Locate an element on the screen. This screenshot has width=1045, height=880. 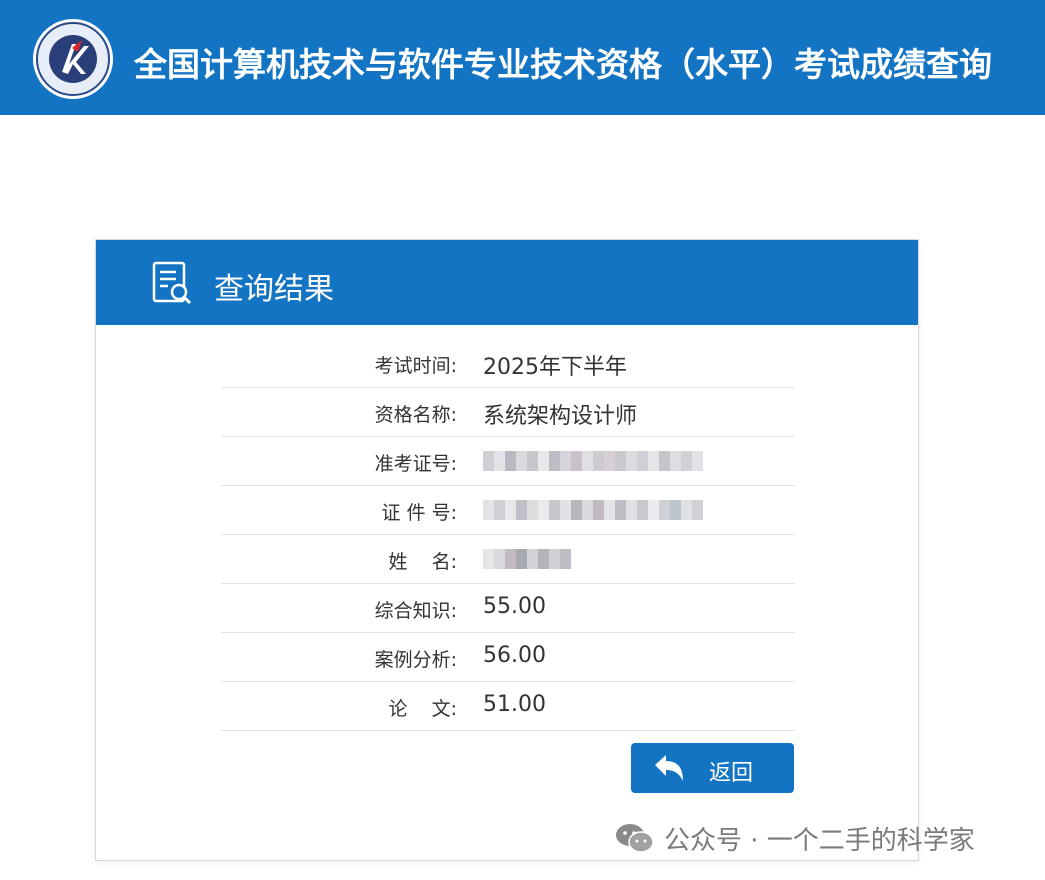
row-comprehensive-knowledge: 综合知识: 55.00 is located at coordinates (508, 608).